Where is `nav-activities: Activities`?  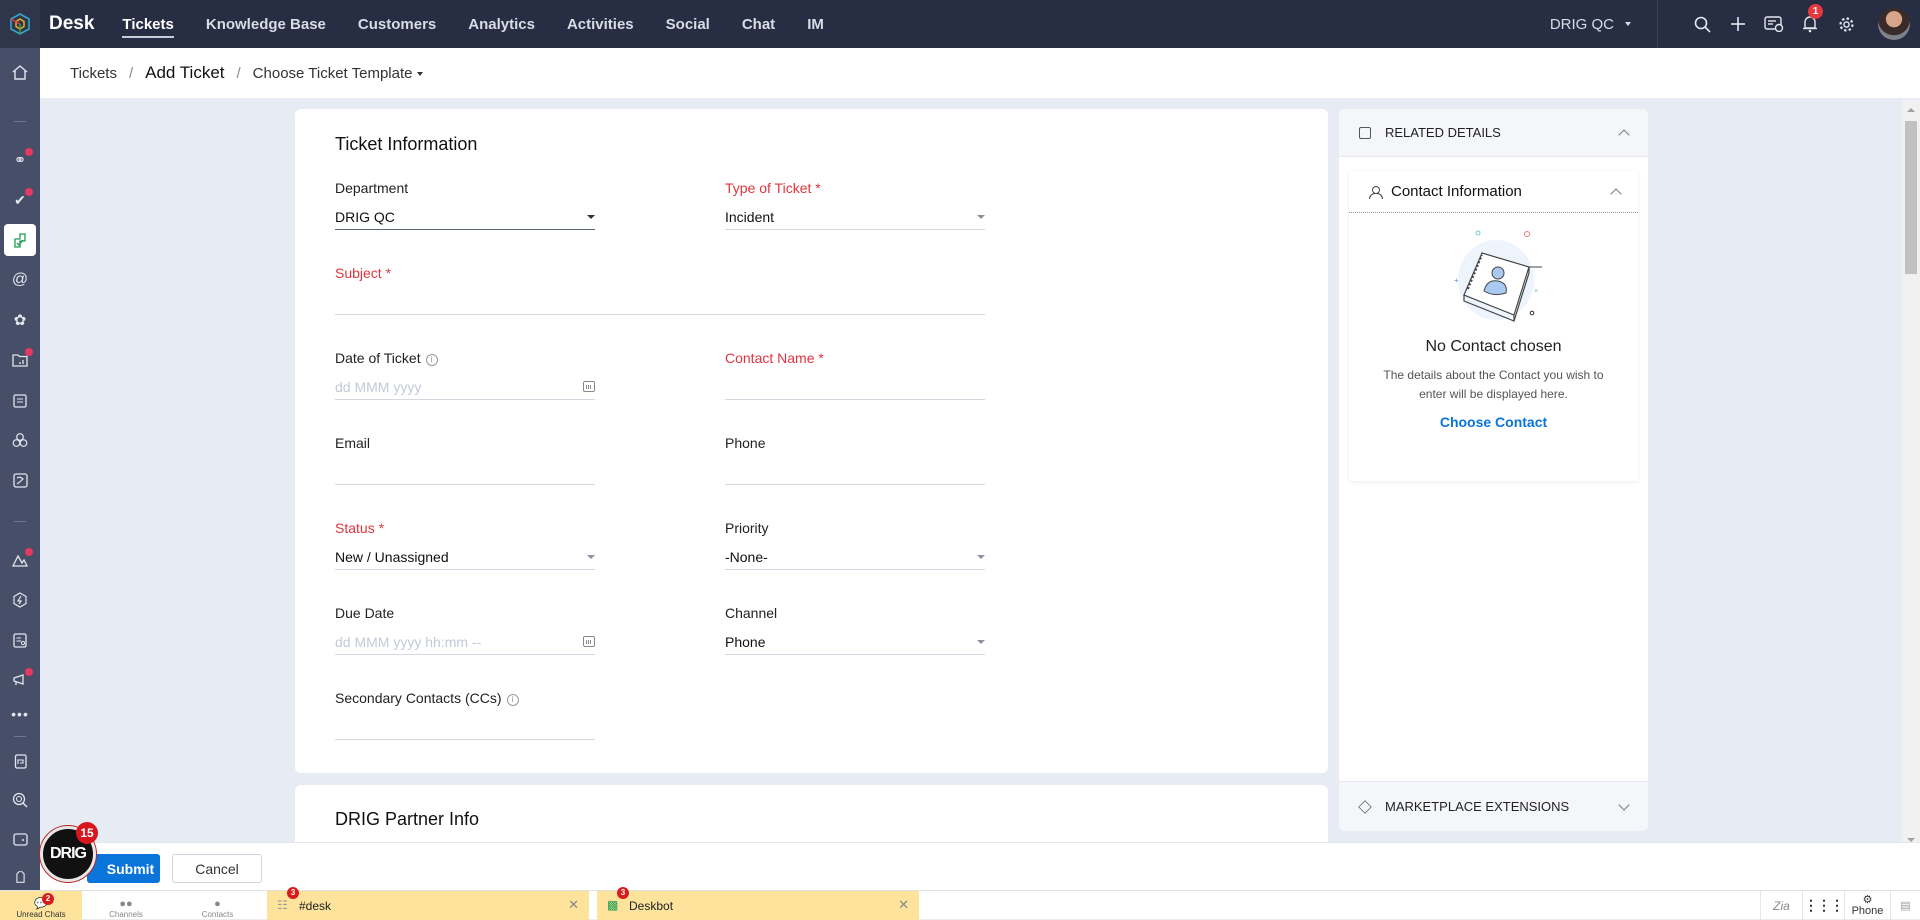 nav-activities: Activities is located at coordinates (600, 24).